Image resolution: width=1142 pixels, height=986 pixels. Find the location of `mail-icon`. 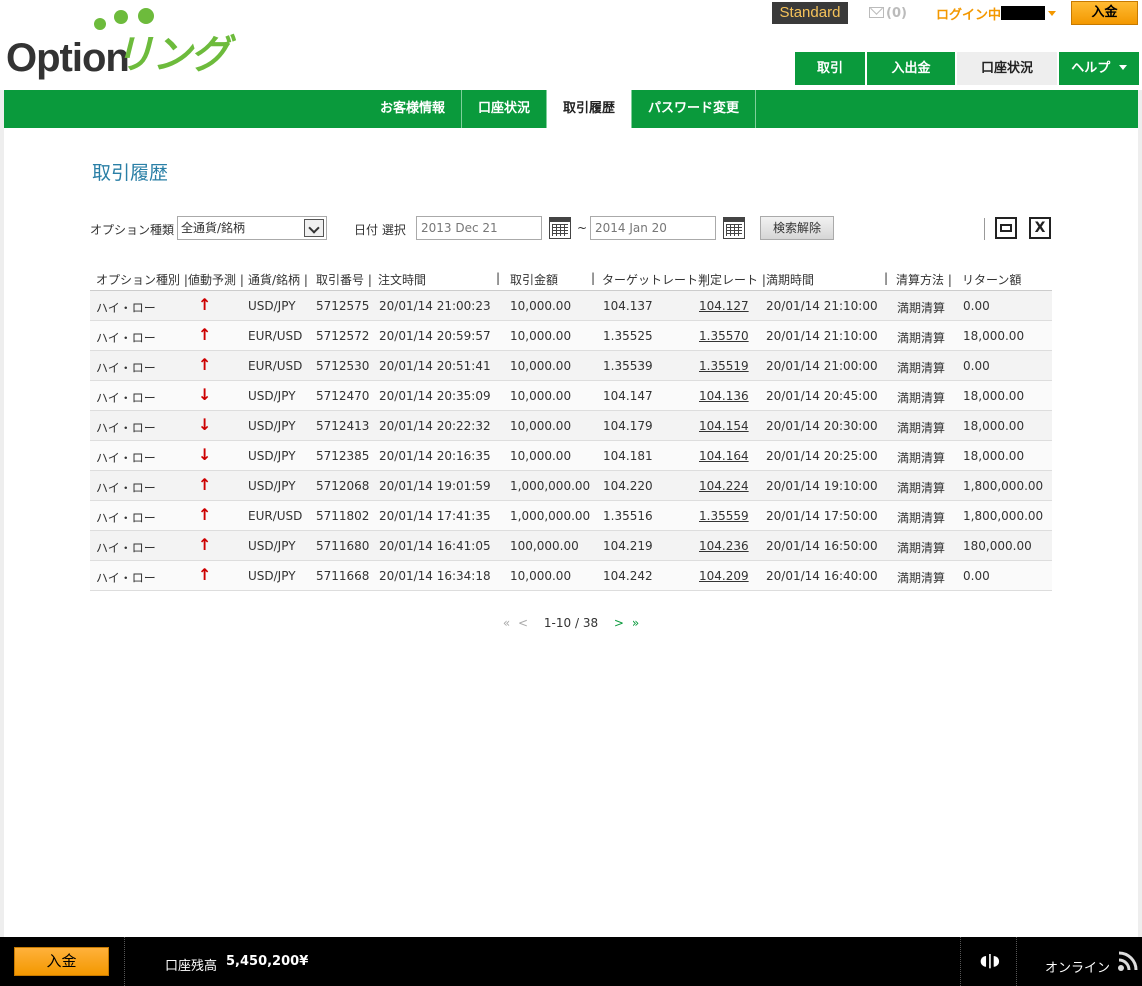

mail-icon is located at coordinates (876, 12).